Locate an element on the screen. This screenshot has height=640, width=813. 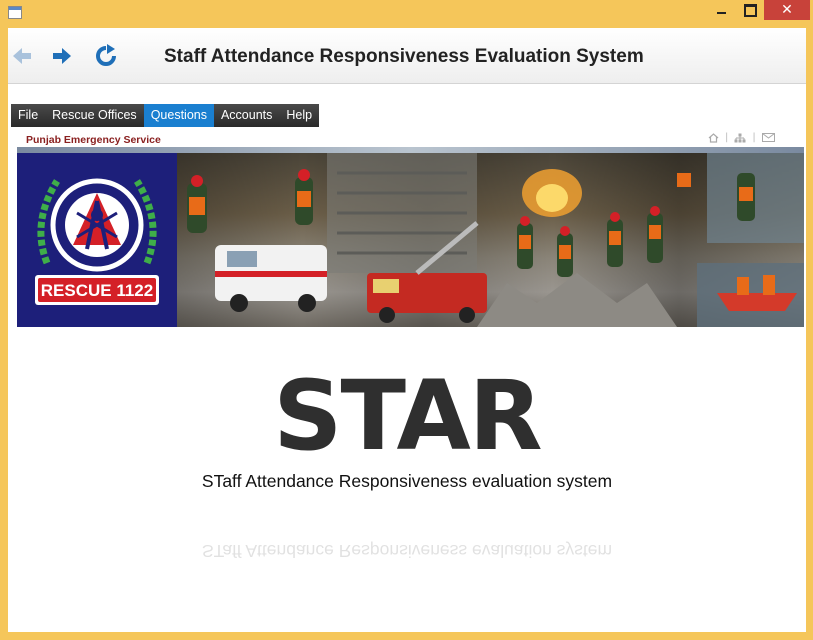
organization-label: Punjab Emergency Service is located at coordinates (93, 140).